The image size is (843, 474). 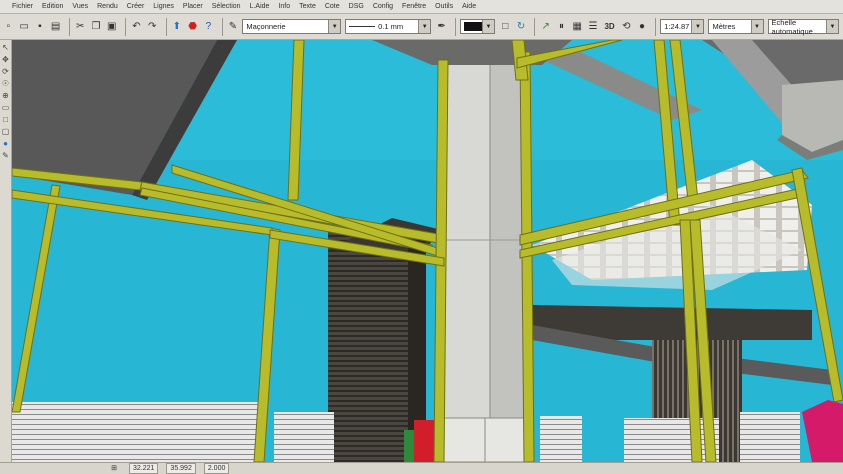 I want to click on material-select: Maçonnerie ▼, so click(x=292, y=26).